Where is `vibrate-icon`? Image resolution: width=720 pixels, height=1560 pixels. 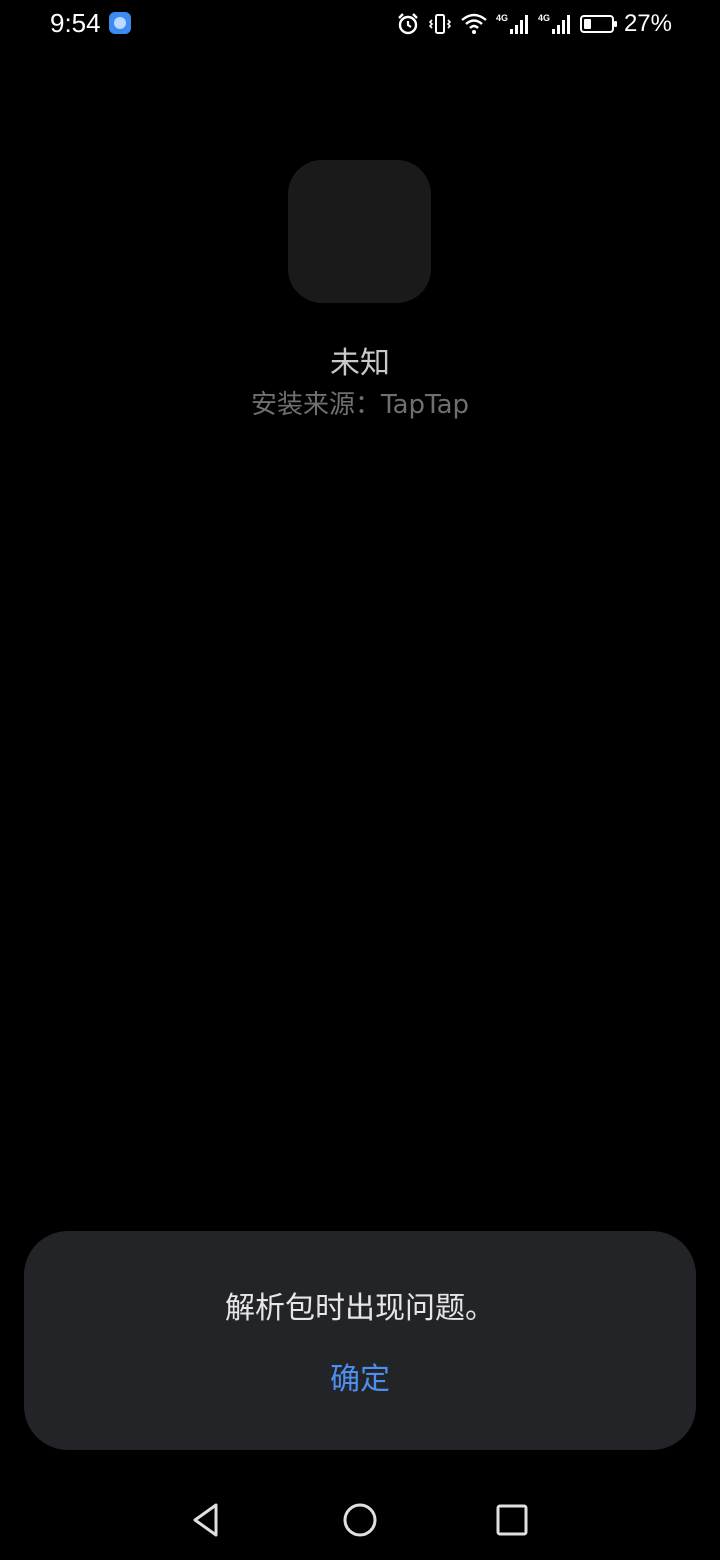
vibrate-icon is located at coordinates (440, 24).